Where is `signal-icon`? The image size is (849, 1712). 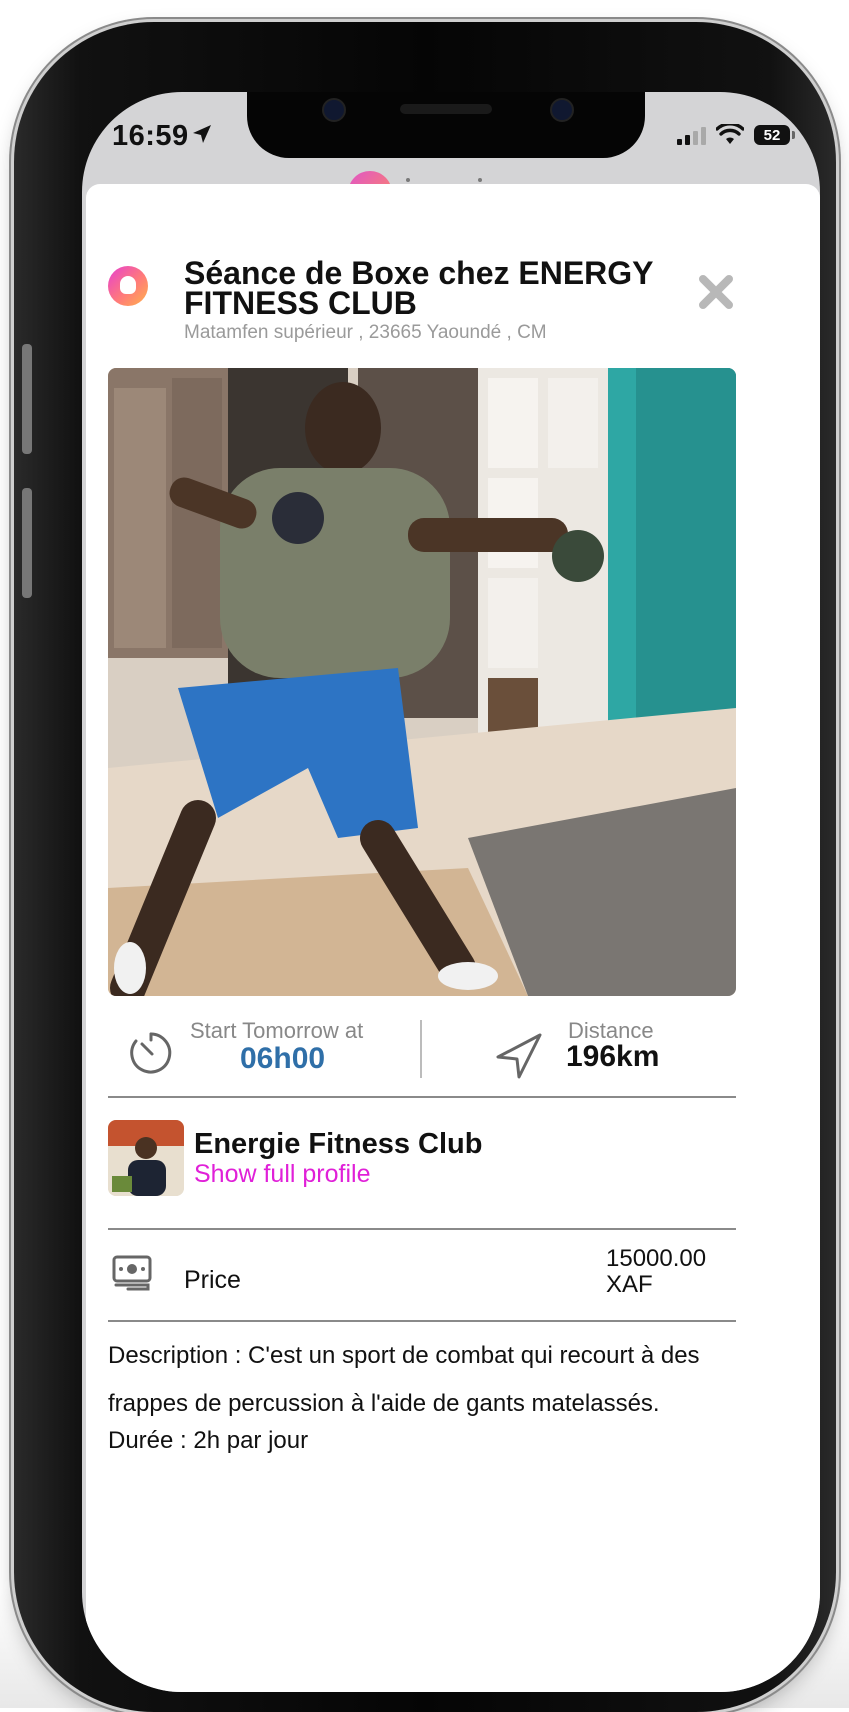
signal-icon is located at coordinates (691, 135).